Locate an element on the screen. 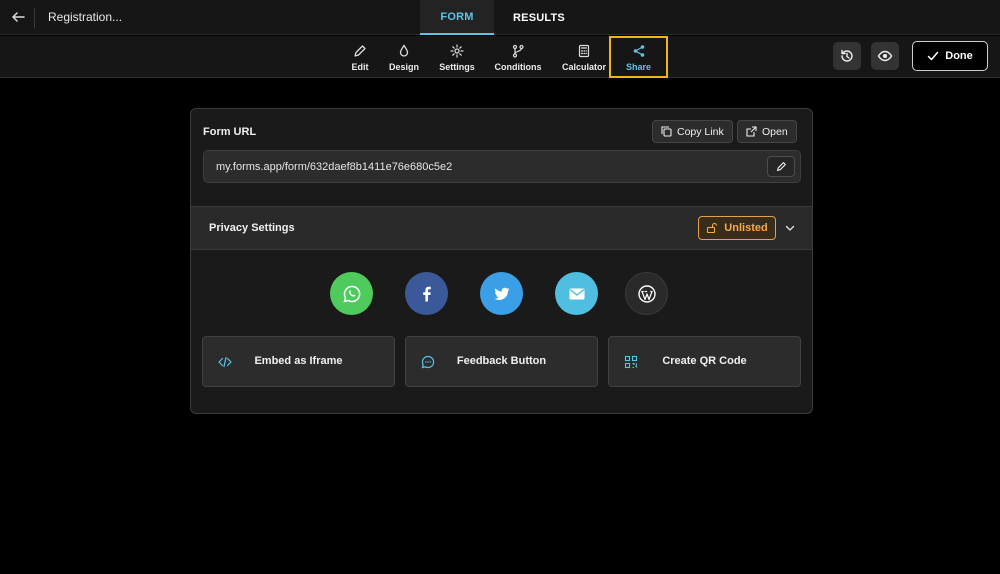 This screenshot has height=574, width=1000. tool-design: Design is located at coordinates (404, 57).